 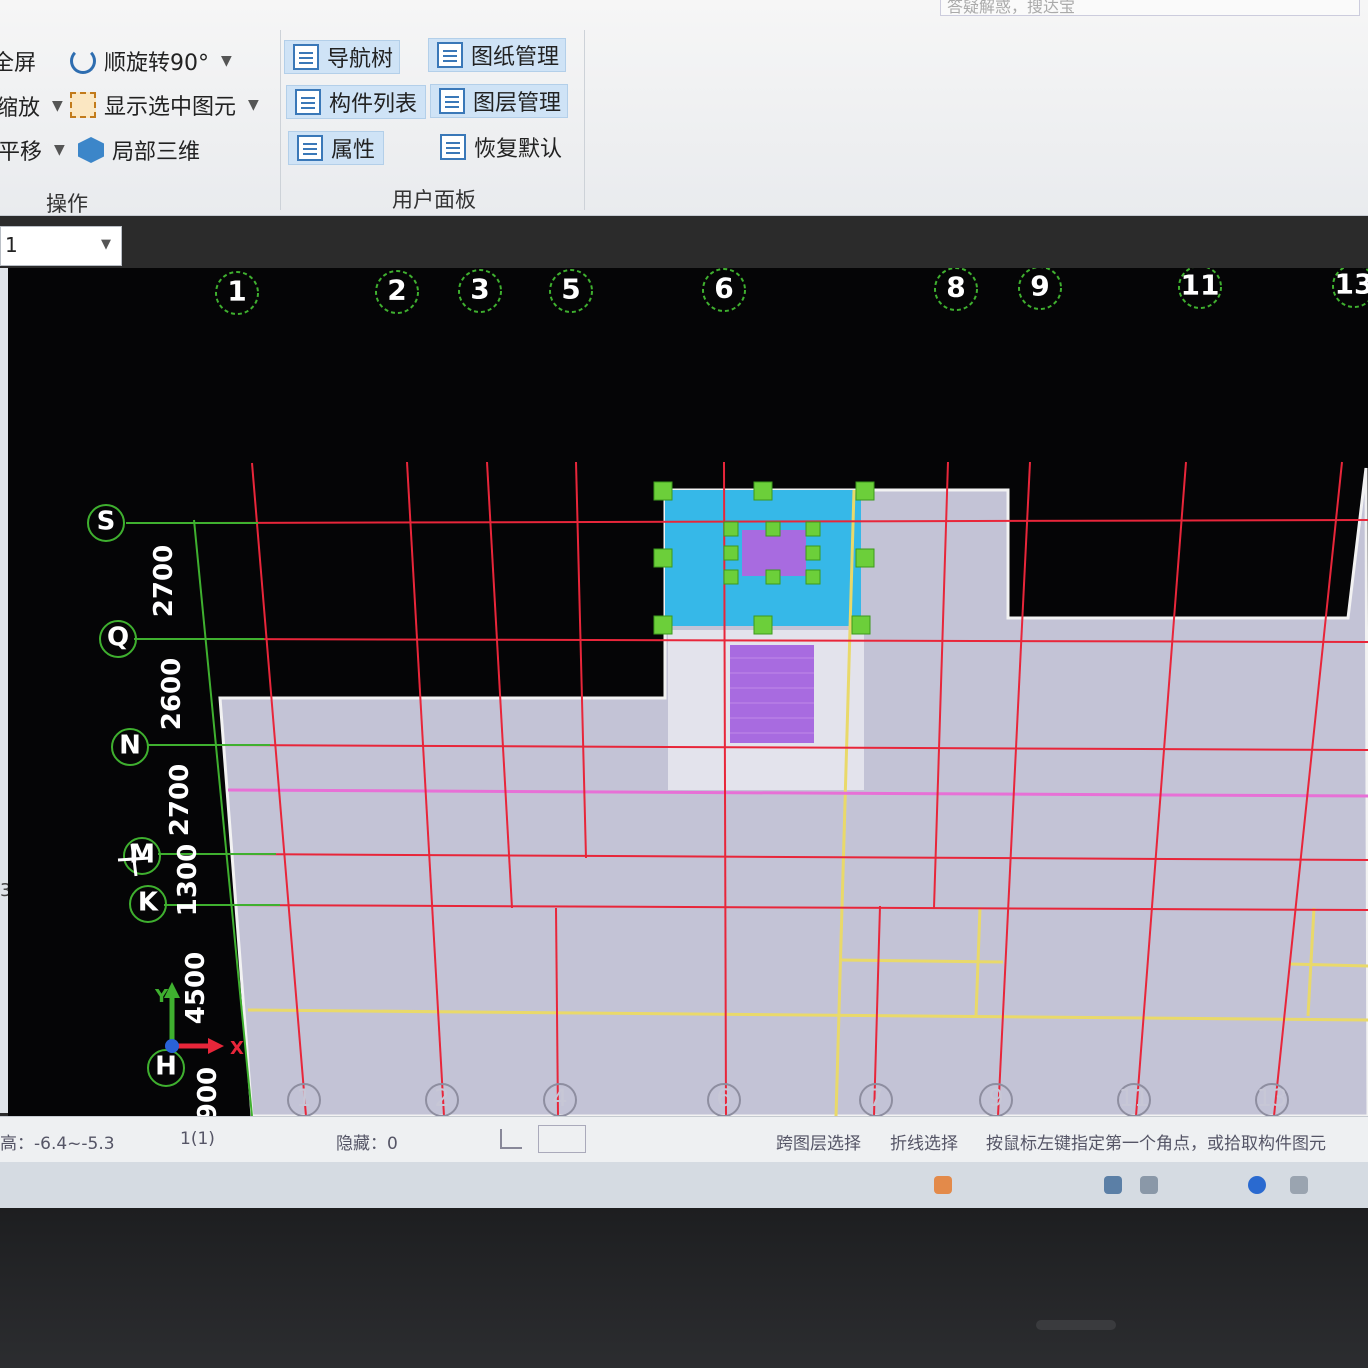 I want to click on axis-bubble-left: K, so click(x=148, y=902).